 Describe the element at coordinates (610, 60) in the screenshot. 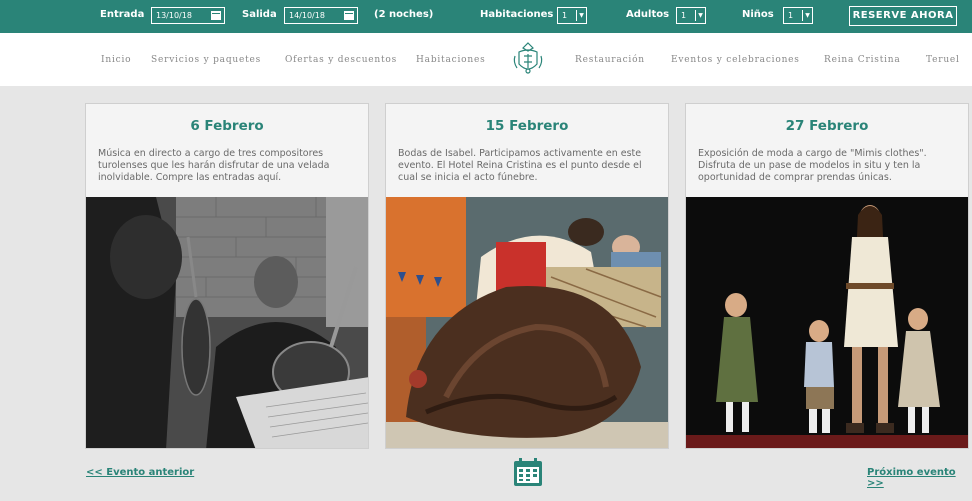

I see `nav-item-restauracion: Restauración` at that location.